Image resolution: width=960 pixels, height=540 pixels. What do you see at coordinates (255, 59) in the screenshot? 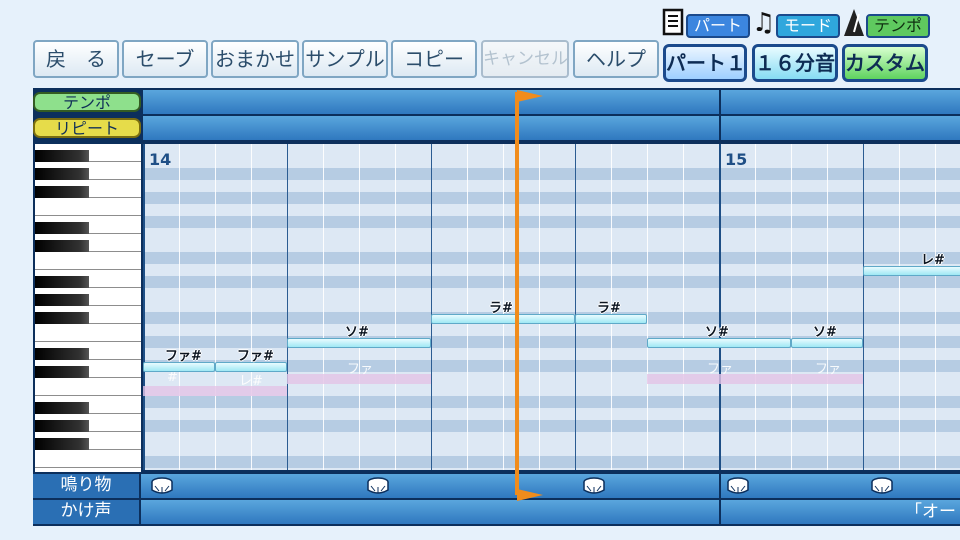
I see `omakase-button: おまかせ` at bounding box center [255, 59].